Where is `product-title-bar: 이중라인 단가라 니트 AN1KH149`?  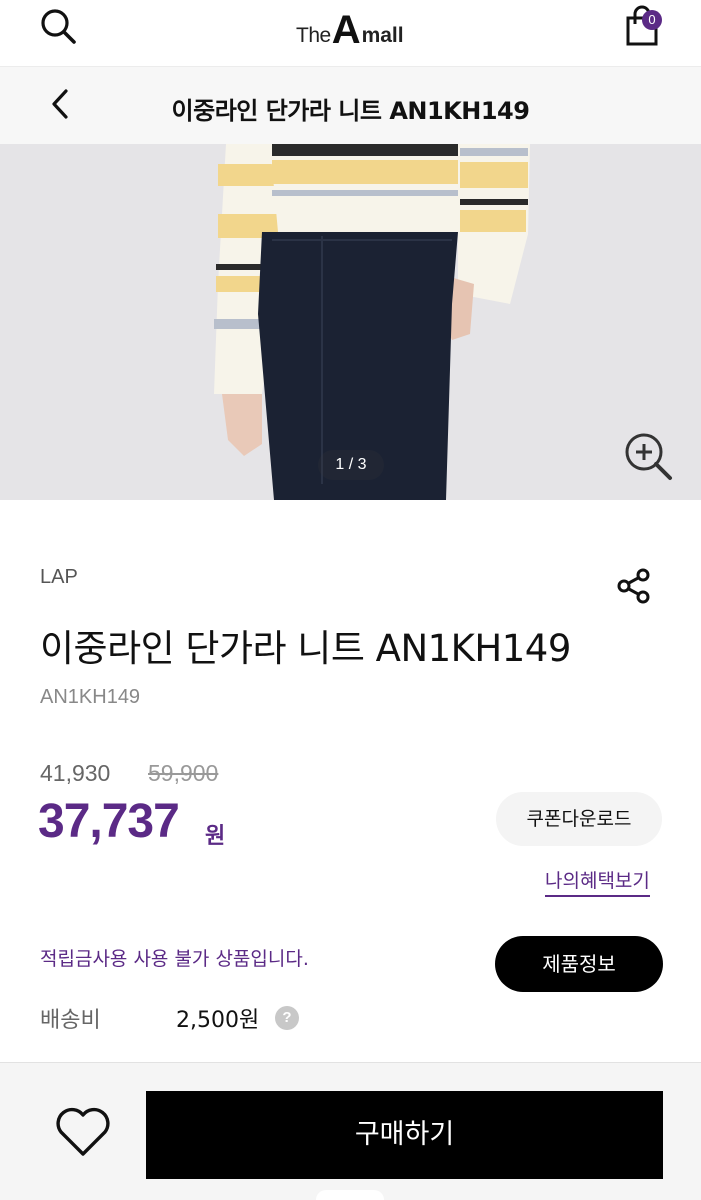 product-title-bar: 이중라인 단가라 니트 AN1KH149 is located at coordinates (350, 105).